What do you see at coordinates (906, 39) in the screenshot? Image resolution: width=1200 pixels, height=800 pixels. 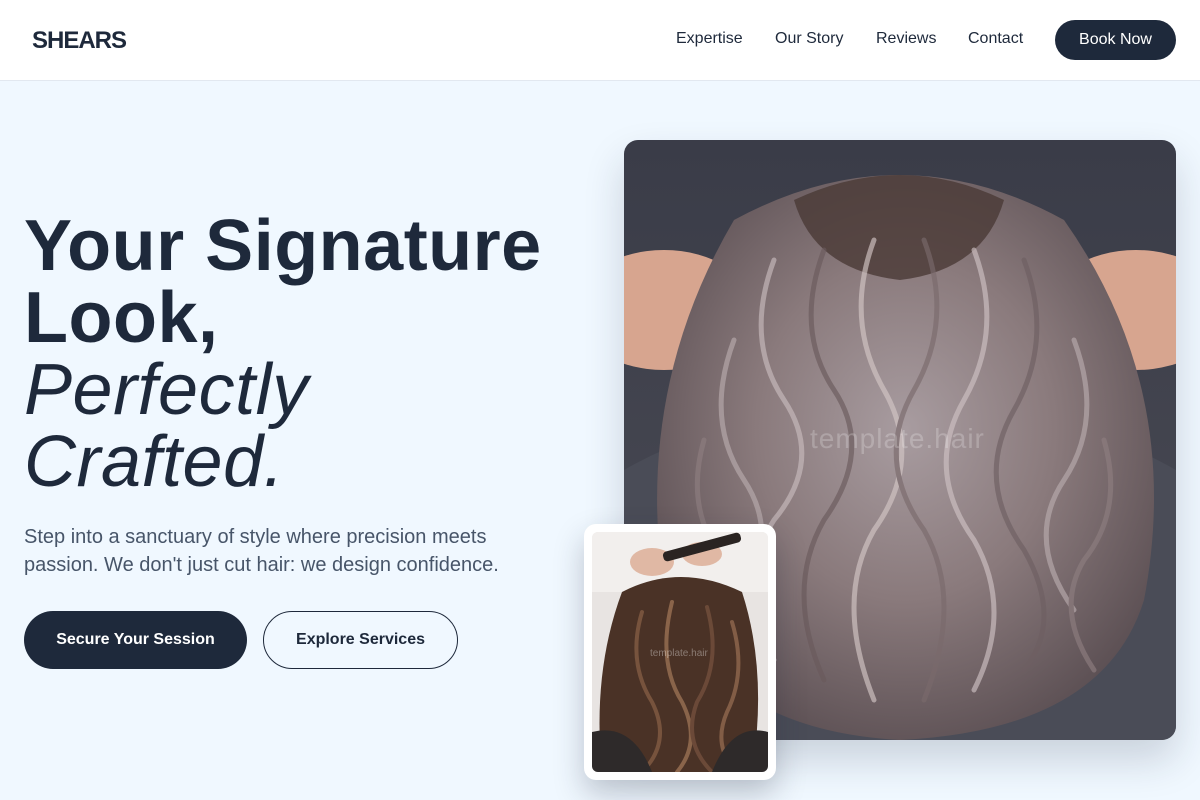 I see `nav-link-reviews: Reviews` at bounding box center [906, 39].